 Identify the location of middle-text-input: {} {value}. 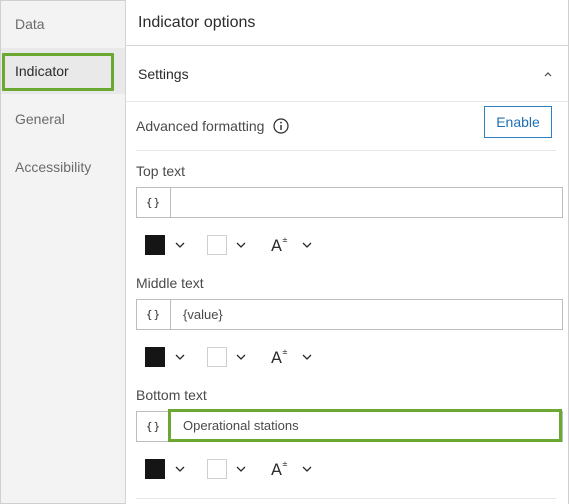
(349, 314).